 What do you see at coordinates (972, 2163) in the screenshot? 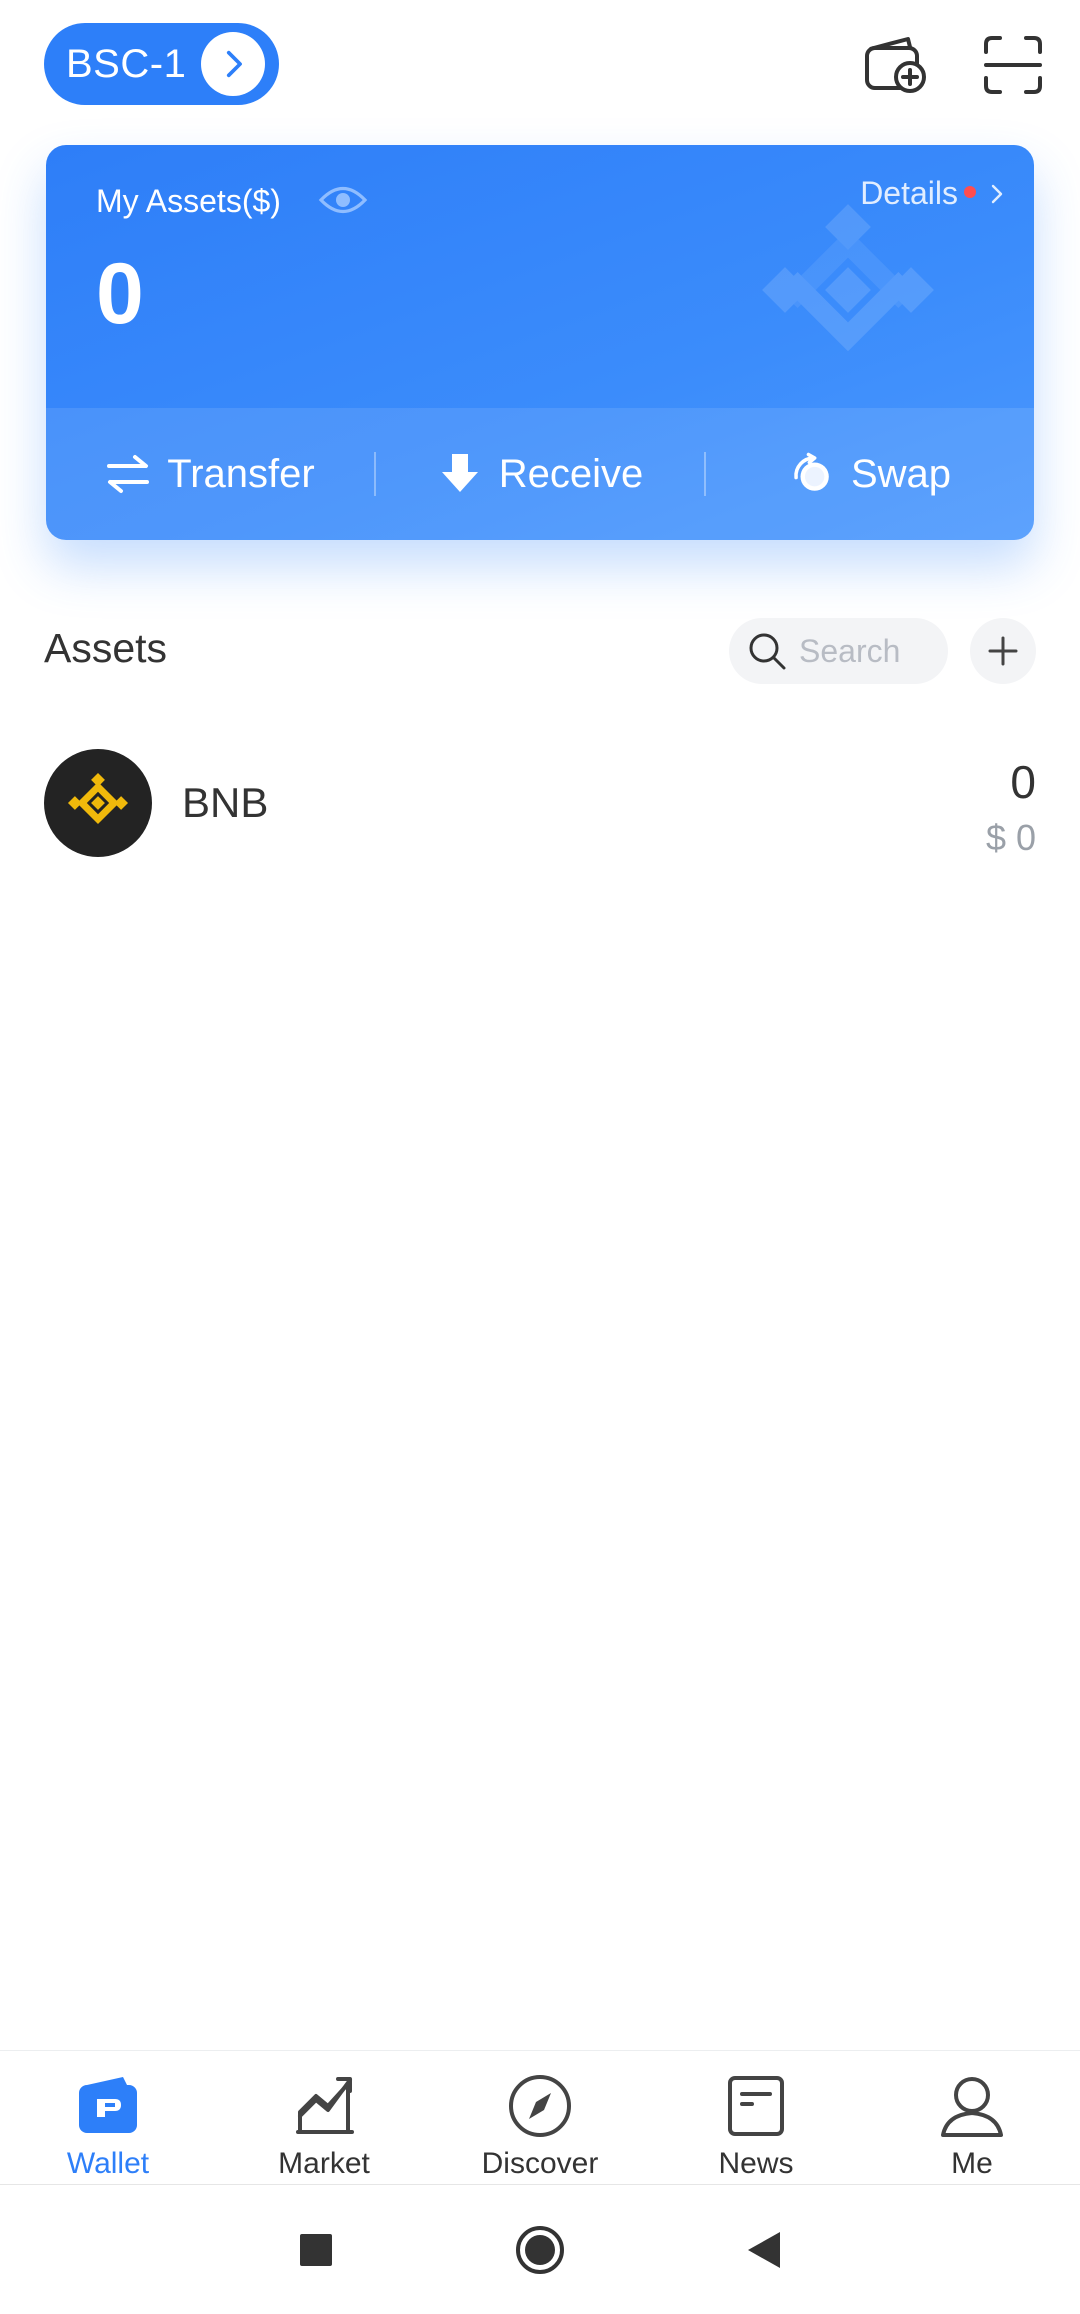
I see `nav-label: Me` at bounding box center [972, 2163].